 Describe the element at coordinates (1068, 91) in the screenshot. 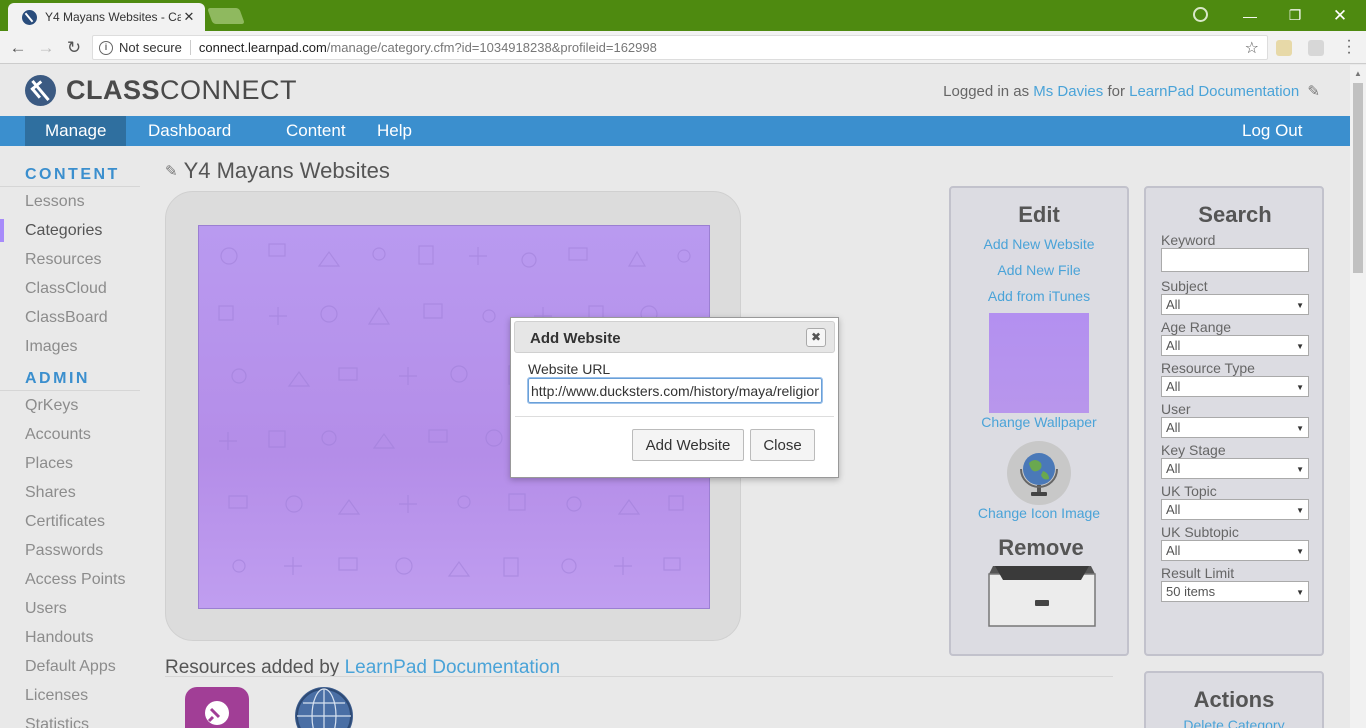

I see `user-name-link: Ms Davies` at that location.